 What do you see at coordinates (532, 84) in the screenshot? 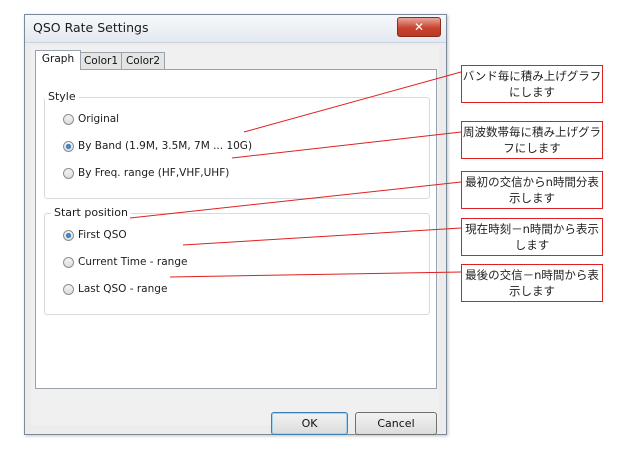
I see `callout-by-band: バンド毎に積み上げグラフにします` at bounding box center [532, 84].